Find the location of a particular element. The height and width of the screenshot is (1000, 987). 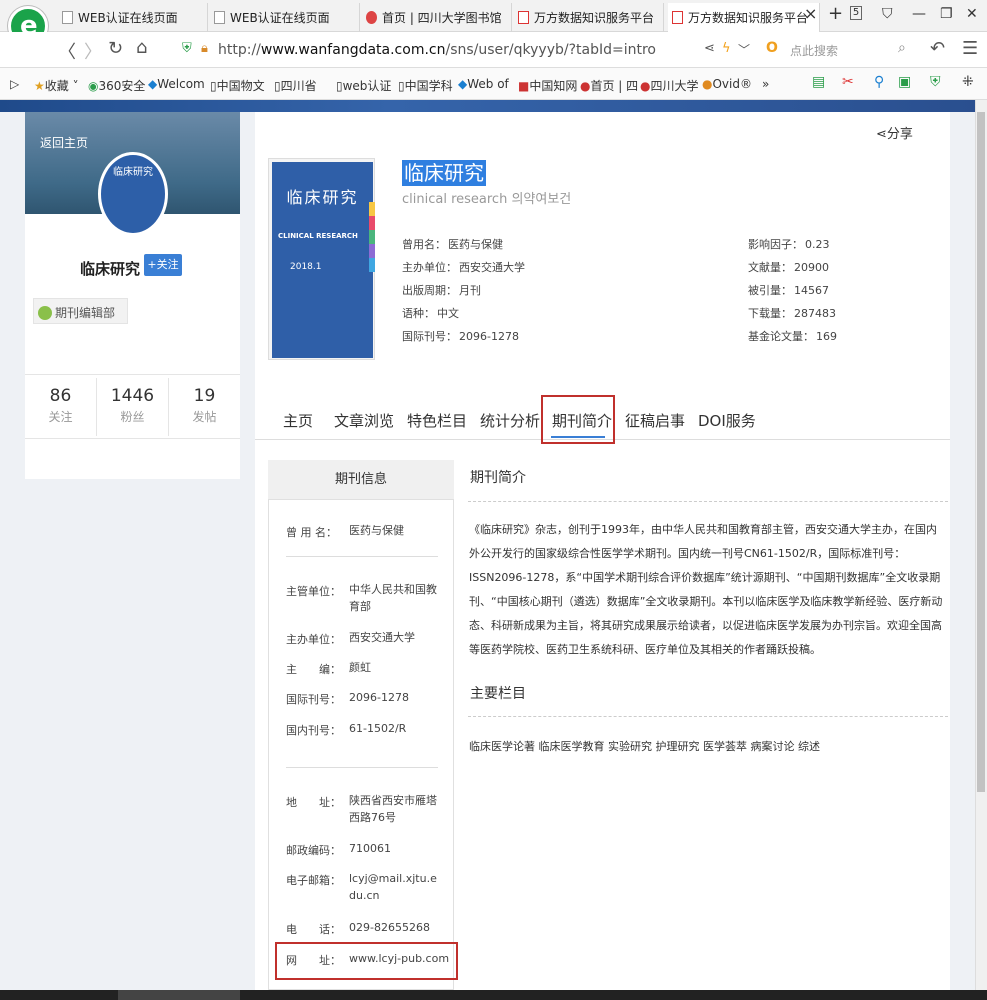

reload-icon: ↻ is located at coordinates (115, 48).